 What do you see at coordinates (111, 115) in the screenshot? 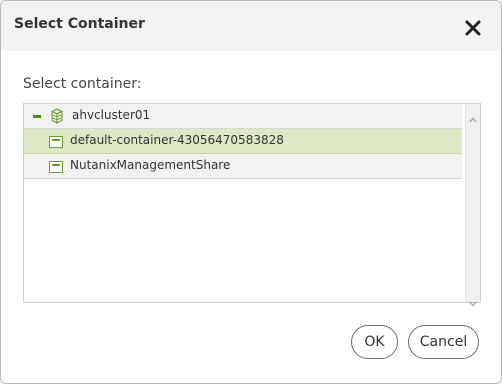
I see `tree-node-label: ahvcluster01` at bounding box center [111, 115].